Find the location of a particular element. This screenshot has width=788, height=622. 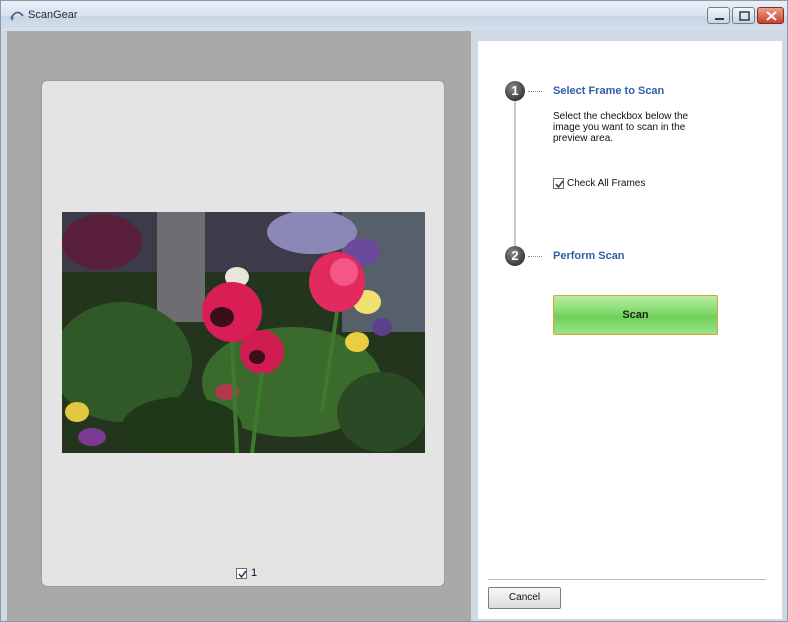

frame-checkbox is located at coordinates (241, 573).